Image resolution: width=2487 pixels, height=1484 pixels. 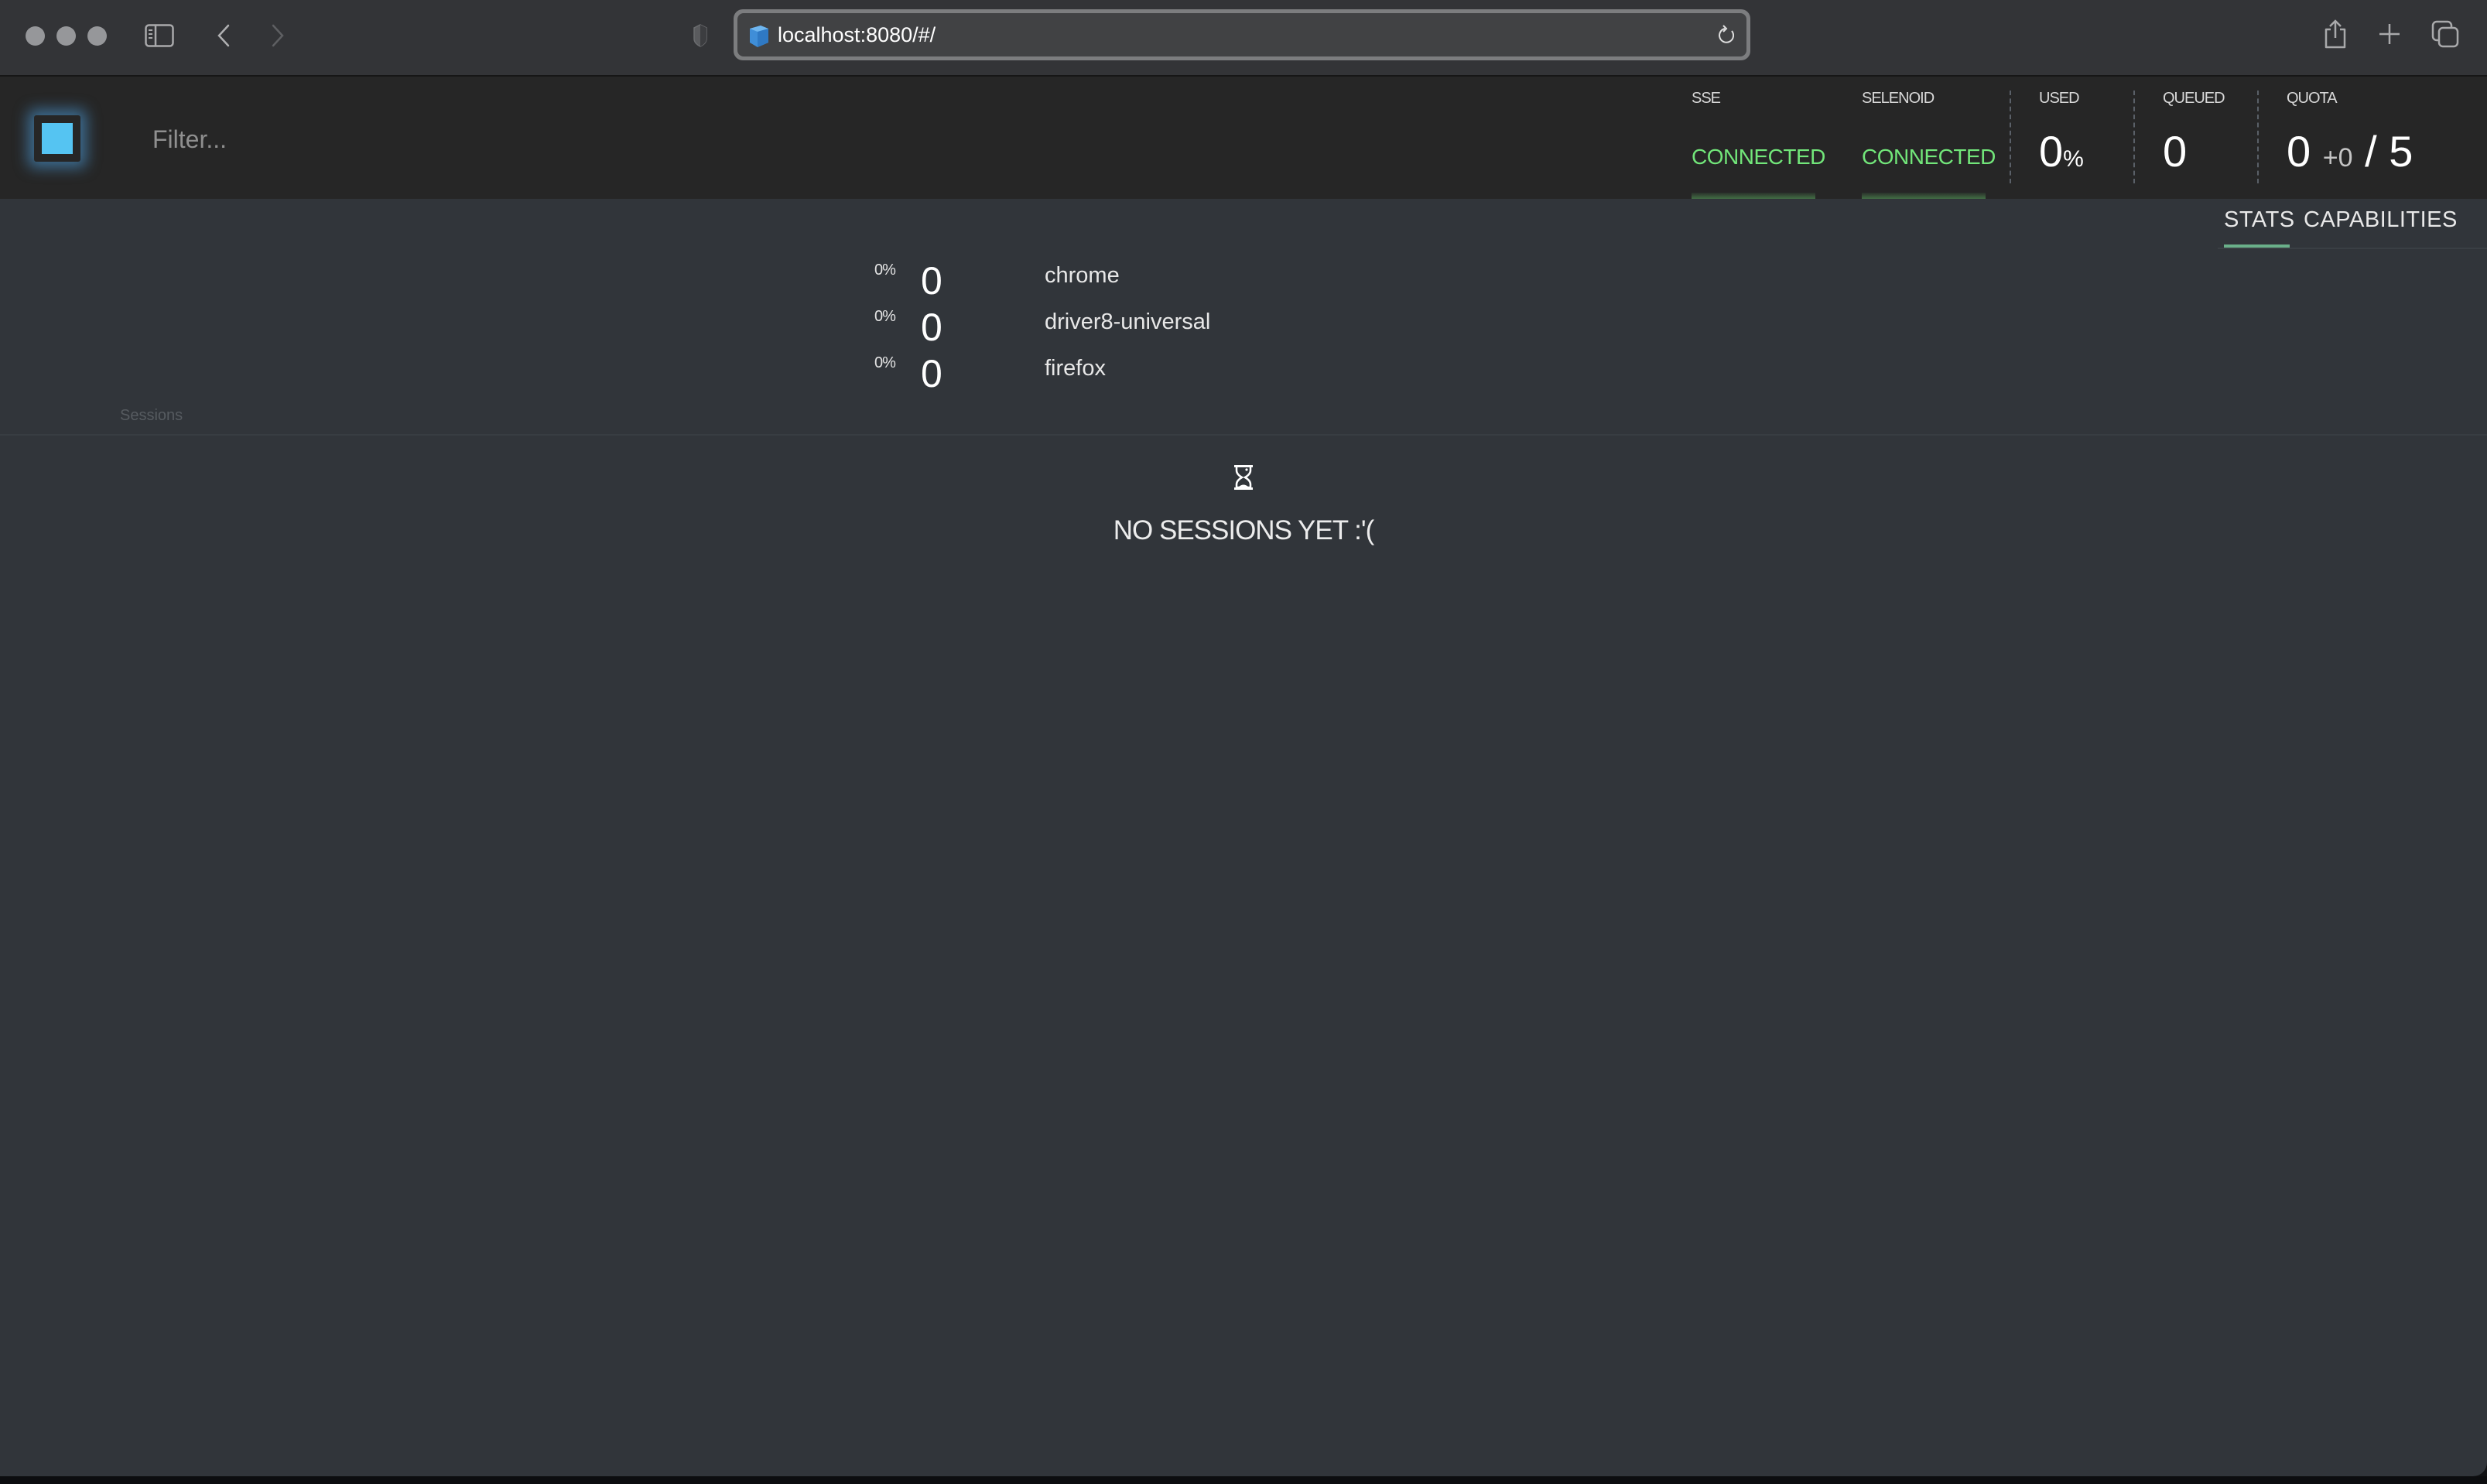 What do you see at coordinates (857, 35) in the screenshot?
I see `url-text: localhost:8080/#/` at bounding box center [857, 35].